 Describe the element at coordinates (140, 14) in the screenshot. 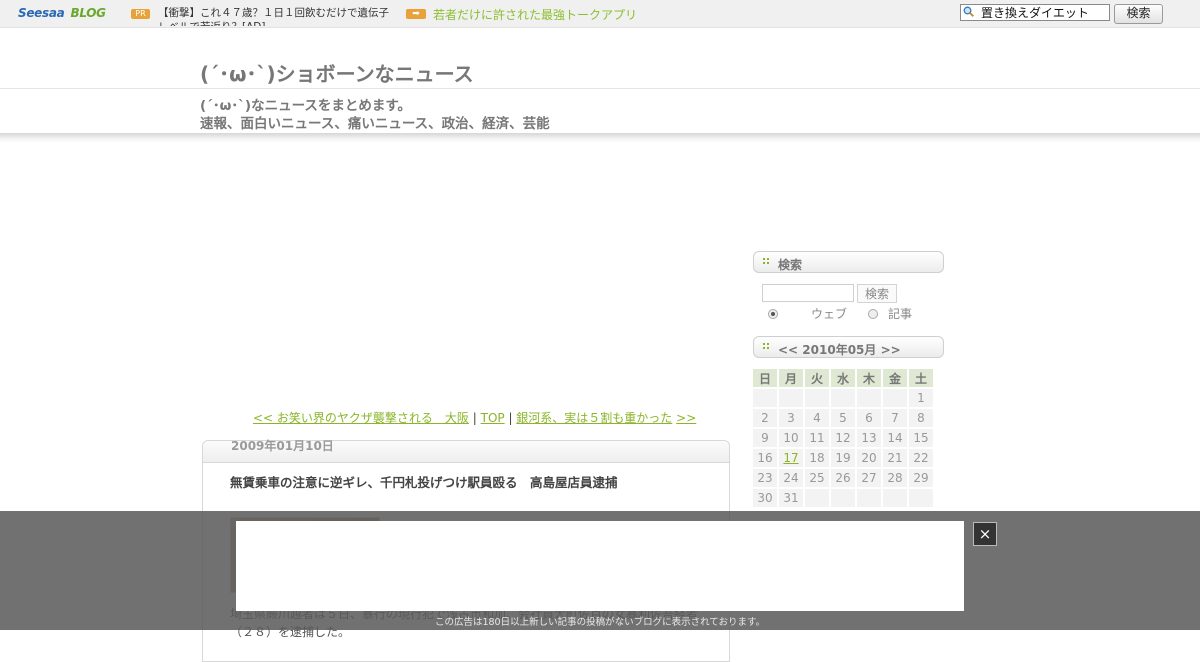

I see `pr-badge: PR` at that location.